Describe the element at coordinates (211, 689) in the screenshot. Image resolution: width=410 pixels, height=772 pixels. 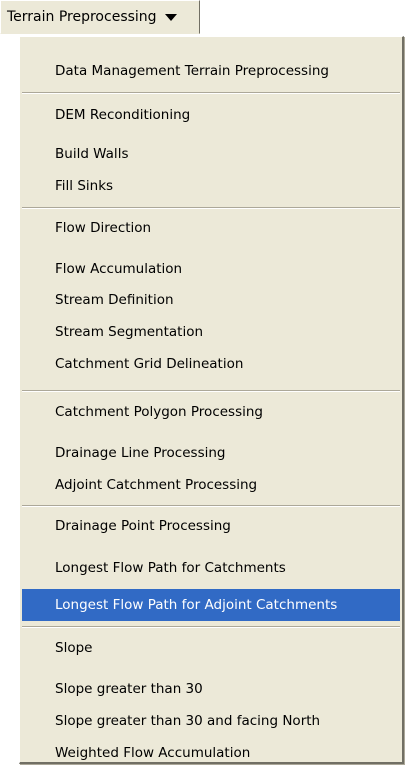
I see `menu-item-slope-greater-than-30: Slope greater than 30` at that location.